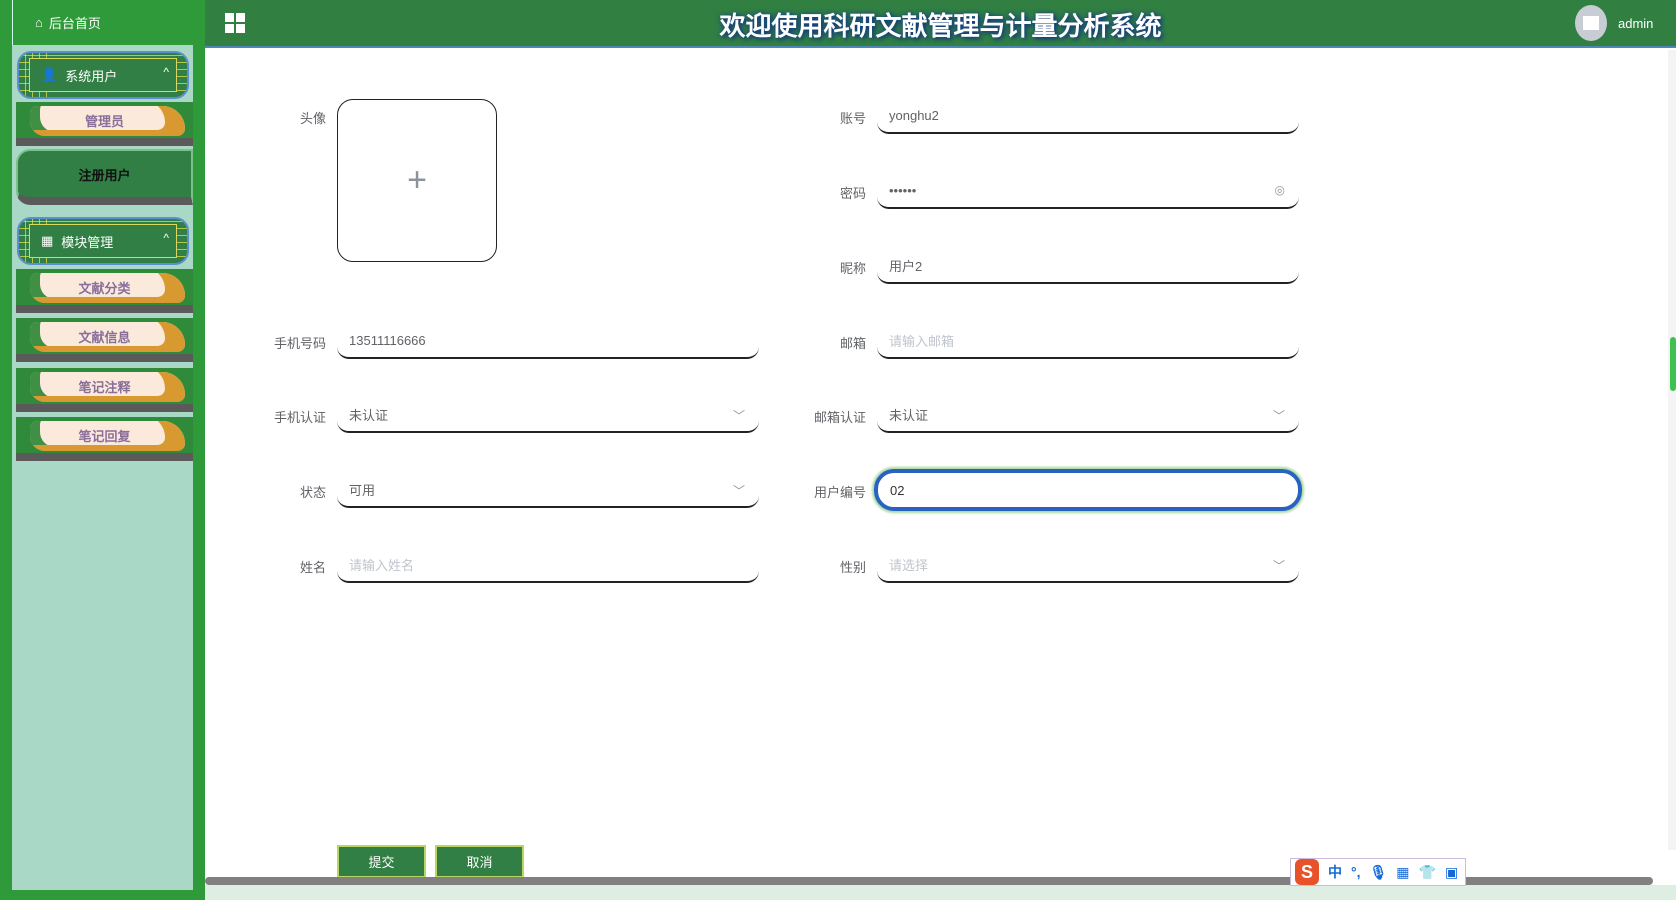 The height and width of the screenshot is (900, 1676). I want to click on avatar-label: 头像, so click(312, 118).